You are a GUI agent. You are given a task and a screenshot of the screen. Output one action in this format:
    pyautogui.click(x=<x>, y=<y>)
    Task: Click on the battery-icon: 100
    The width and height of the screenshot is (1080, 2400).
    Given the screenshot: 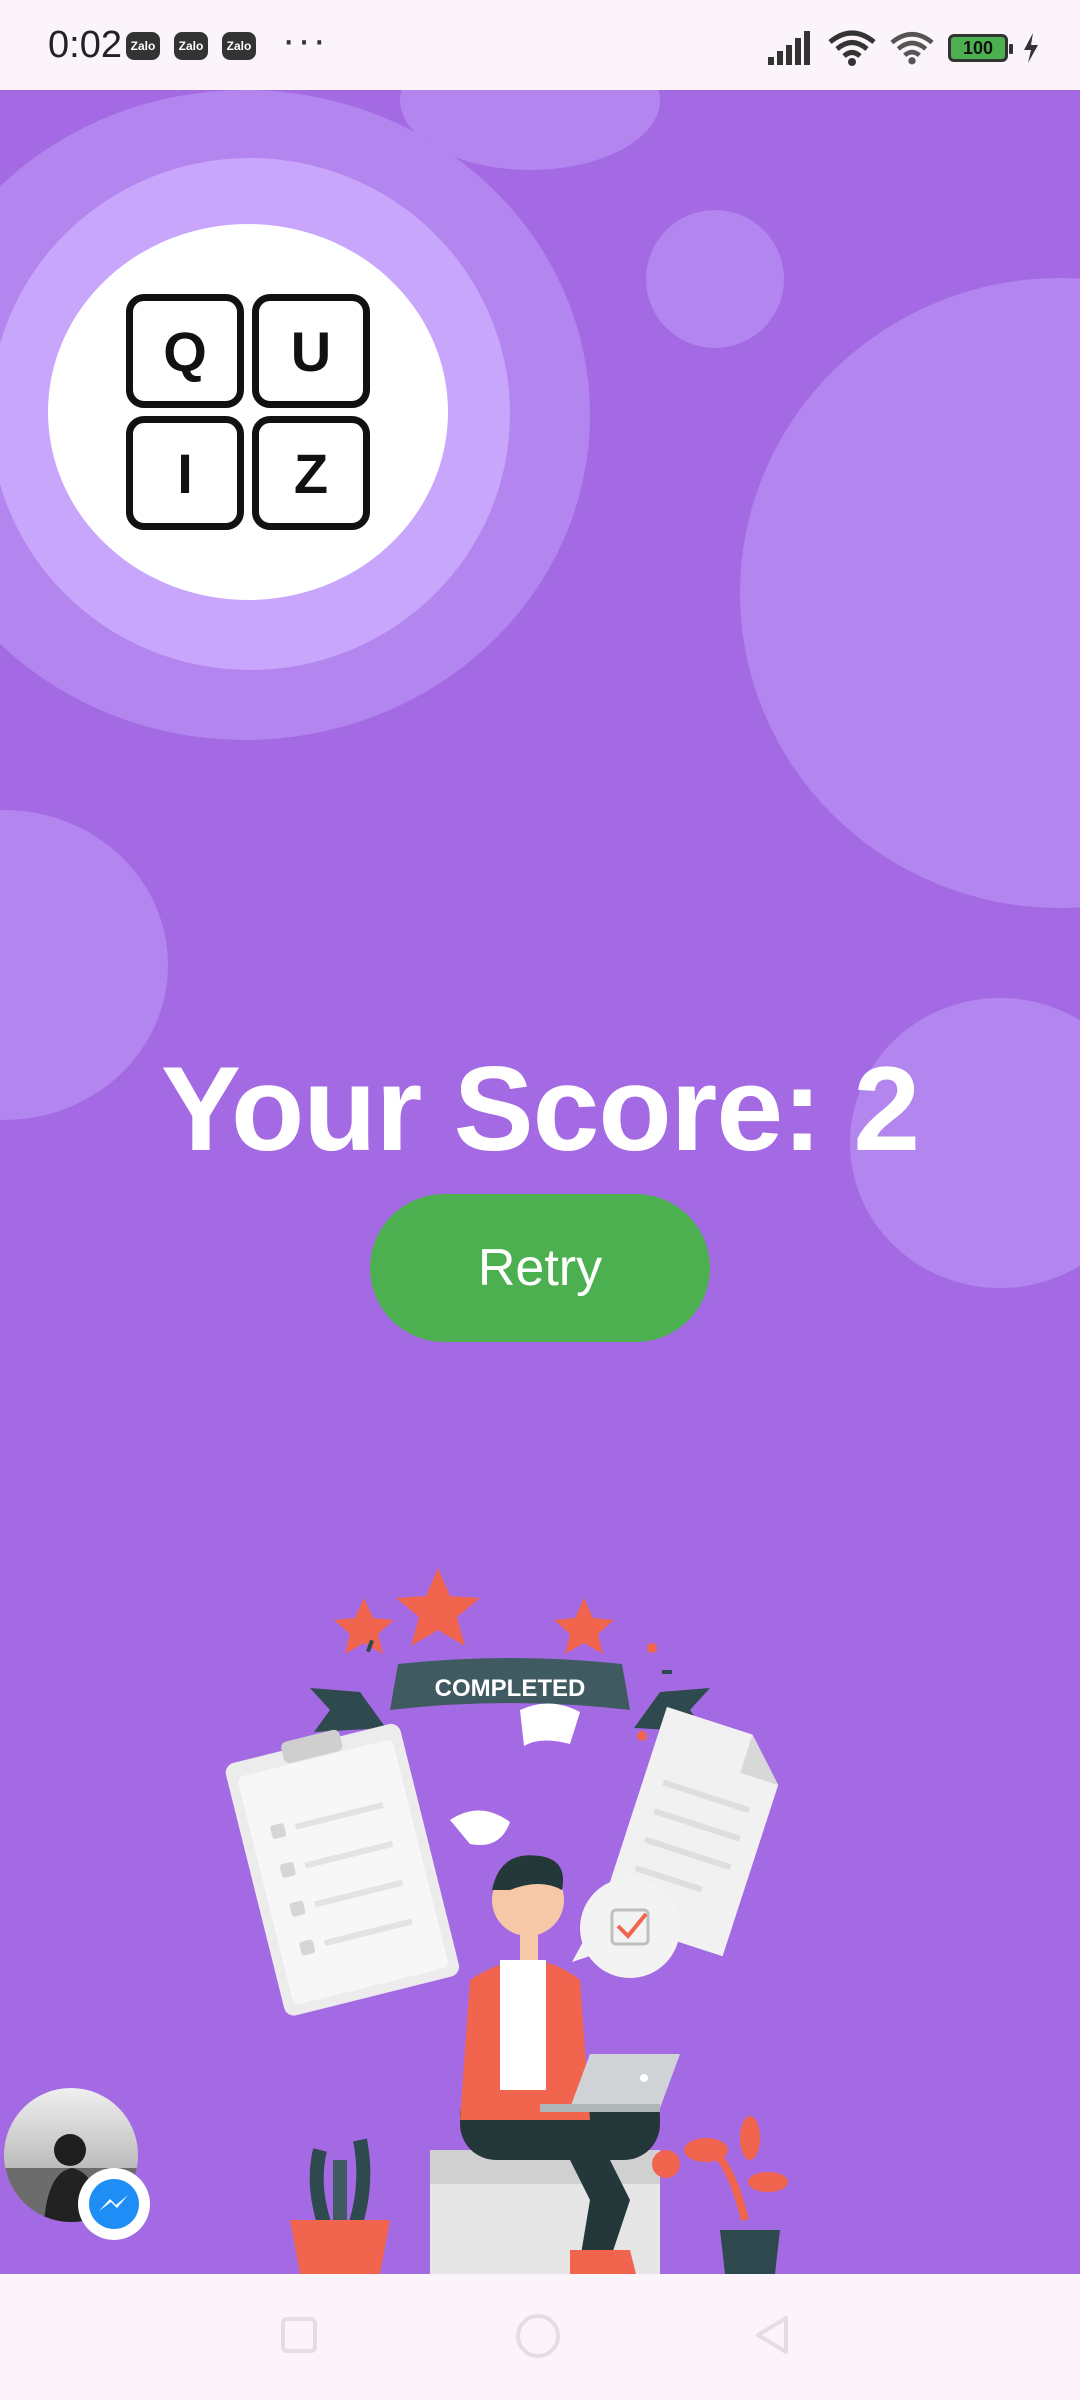 What is the action you would take?
    pyautogui.click(x=980, y=48)
    